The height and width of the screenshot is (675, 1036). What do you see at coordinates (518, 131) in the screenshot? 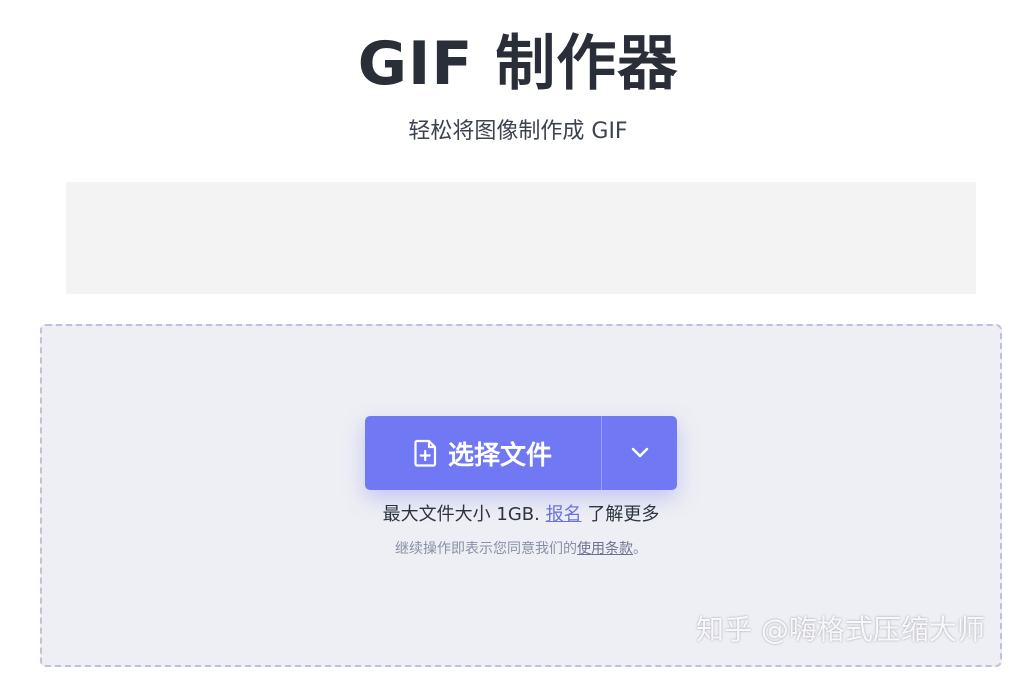
I see `page-subtitle: 轻松将图像制作成 GIF` at bounding box center [518, 131].